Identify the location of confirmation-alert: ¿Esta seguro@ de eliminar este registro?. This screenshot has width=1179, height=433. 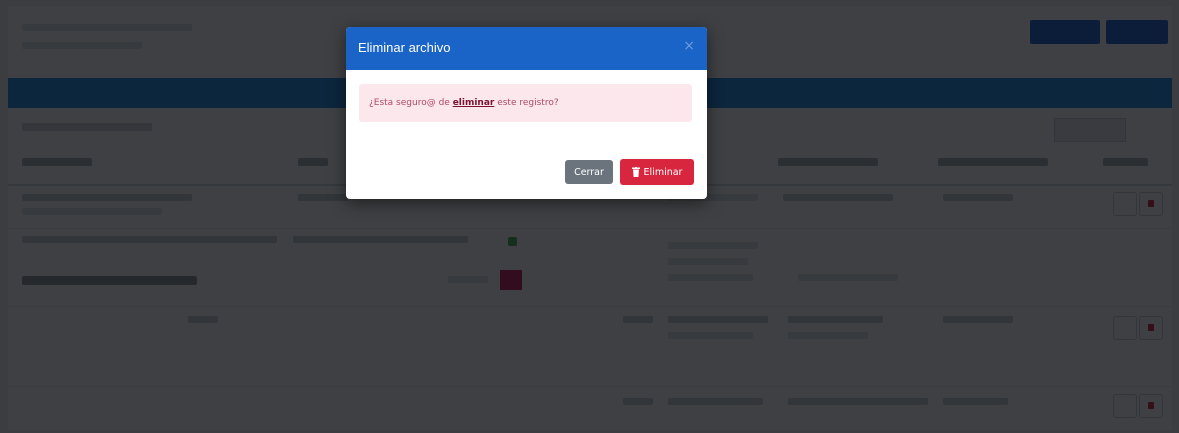
(525, 103).